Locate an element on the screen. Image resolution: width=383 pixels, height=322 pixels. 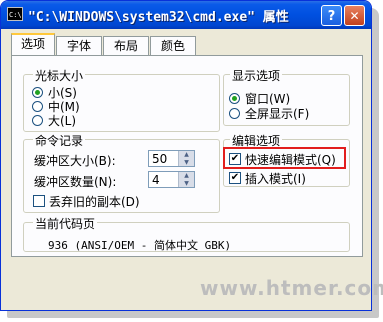
fullscreen-label: 全屏显示(F) is located at coordinates (277, 113).